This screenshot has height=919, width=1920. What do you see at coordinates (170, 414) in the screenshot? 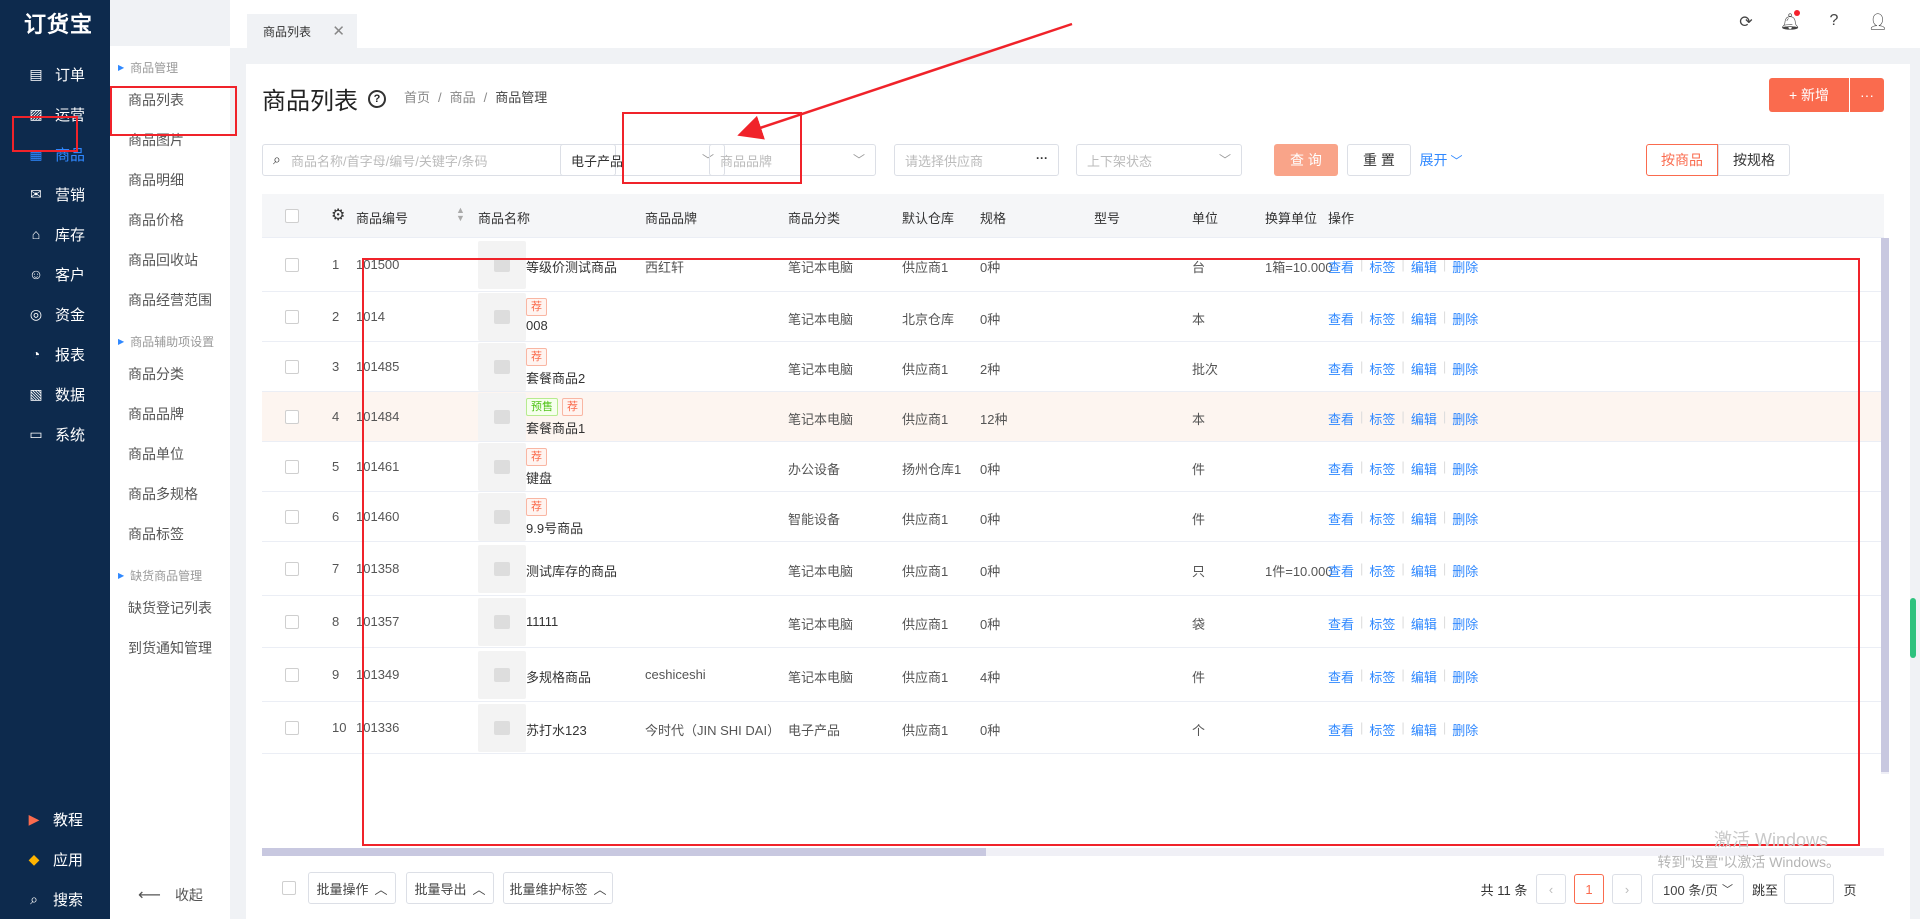
I see `subnav-item: 商品品牌` at bounding box center [170, 414].